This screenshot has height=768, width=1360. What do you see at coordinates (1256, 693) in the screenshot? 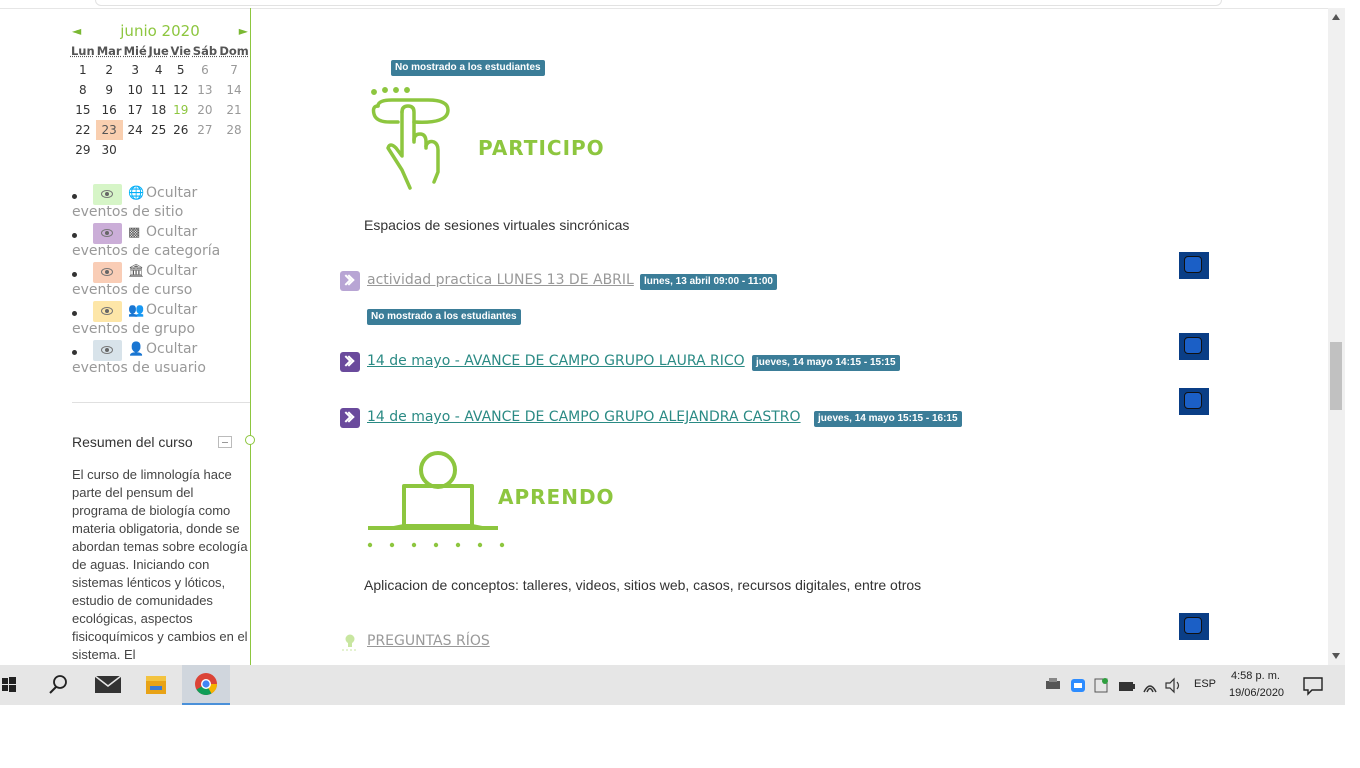
I see `clock-date: 19/06/2020` at bounding box center [1256, 693].